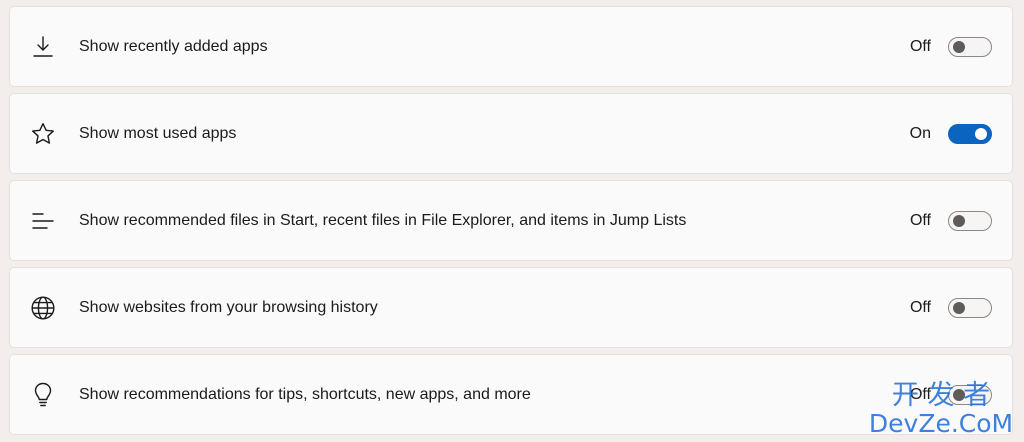 The image size is (1024, 442). What do you see at coordinates (158, 133) in the screenshot?
I see `setting-label: Show most used apps` at bounding box center [158, 133].